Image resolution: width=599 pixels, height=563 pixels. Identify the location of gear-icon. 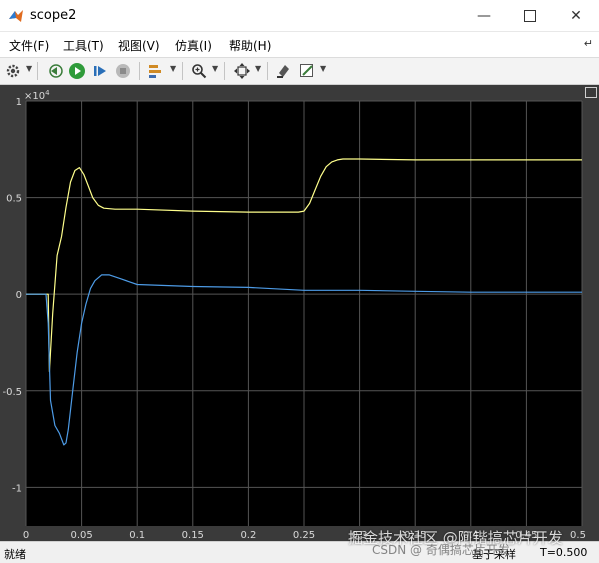
(13, 71).